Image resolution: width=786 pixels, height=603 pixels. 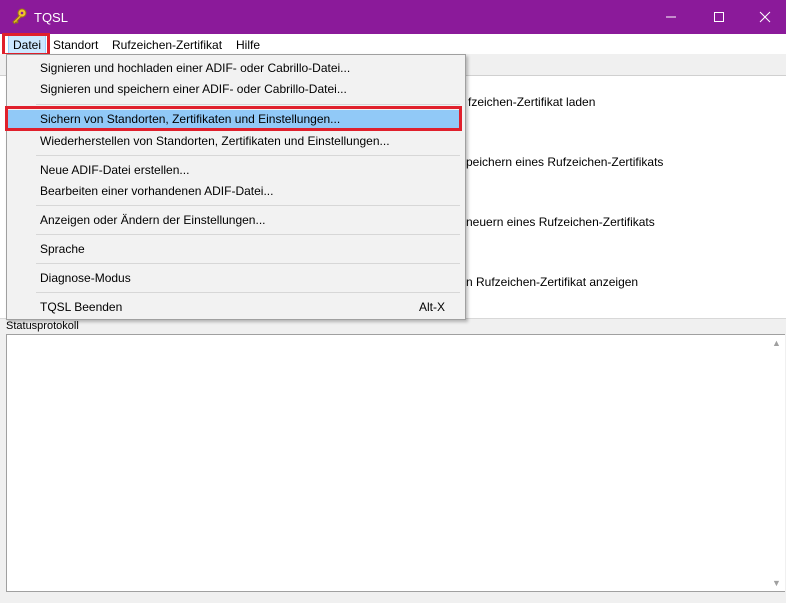 What do you see at coordinates (167, 45) in the screenshot?
I see `menu-rufzeichen-zertifikat: Rufzeichen-Zertifikat` at bounding box center [167, 45].